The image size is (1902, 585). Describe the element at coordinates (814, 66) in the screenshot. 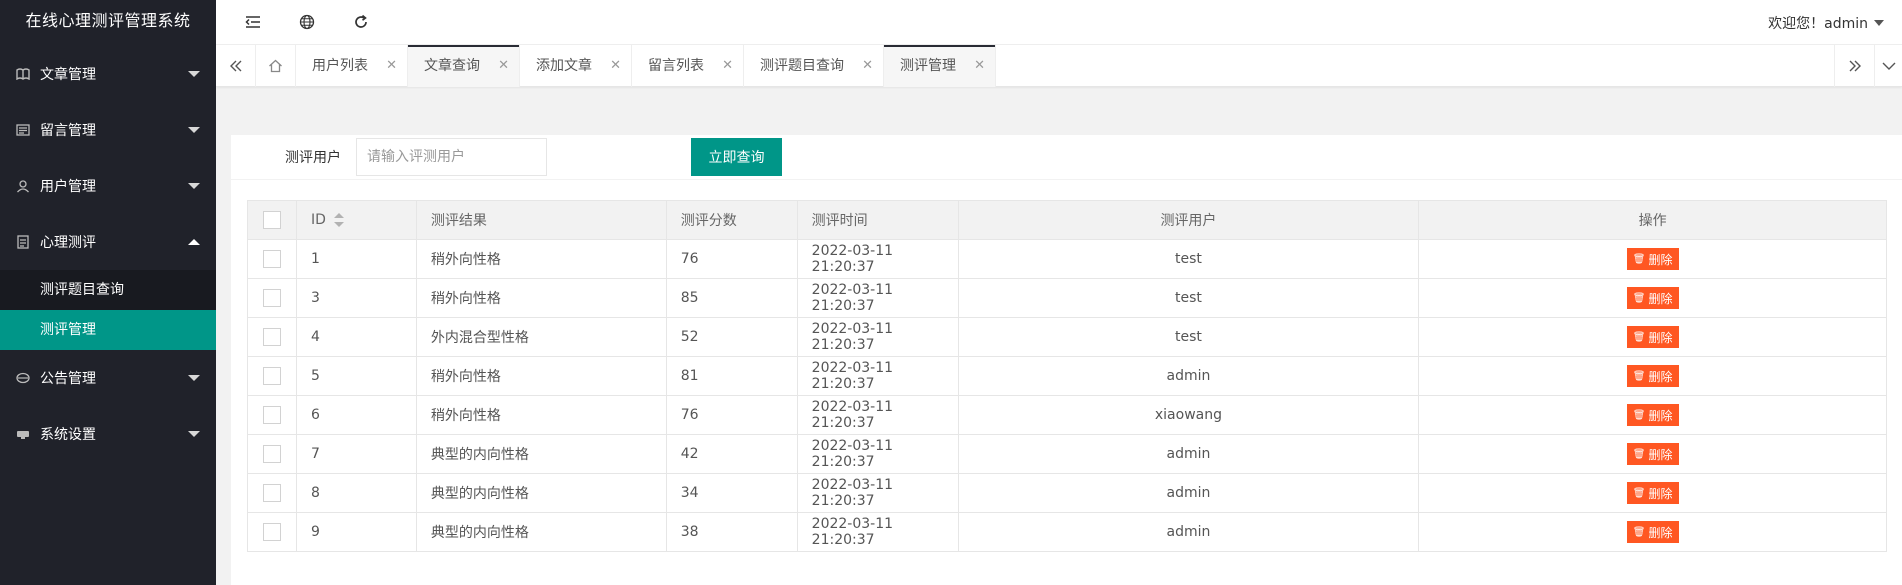

I see `tab-question-query: 测评题目查询 ✕` at that location.